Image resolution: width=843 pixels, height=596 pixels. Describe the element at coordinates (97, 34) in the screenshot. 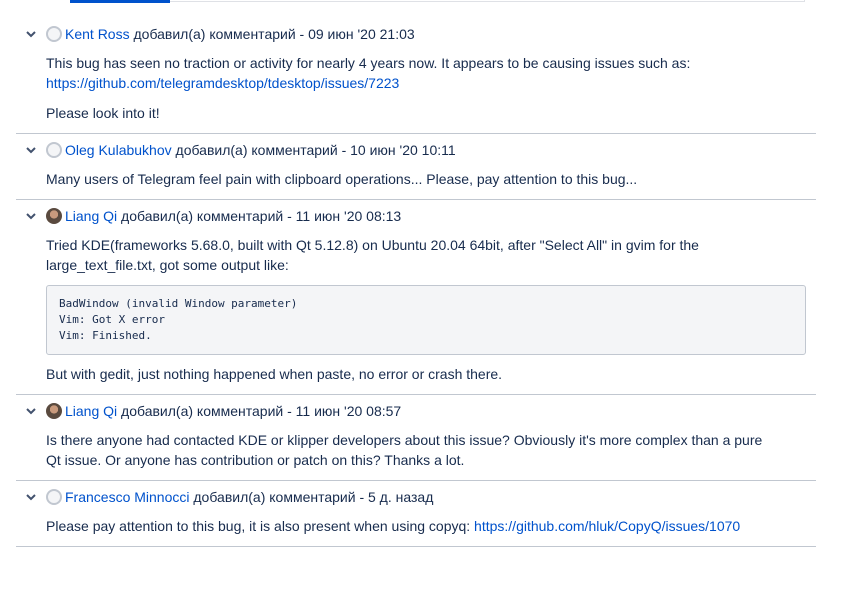

I see `comment-author: Kent Ross` at that location.